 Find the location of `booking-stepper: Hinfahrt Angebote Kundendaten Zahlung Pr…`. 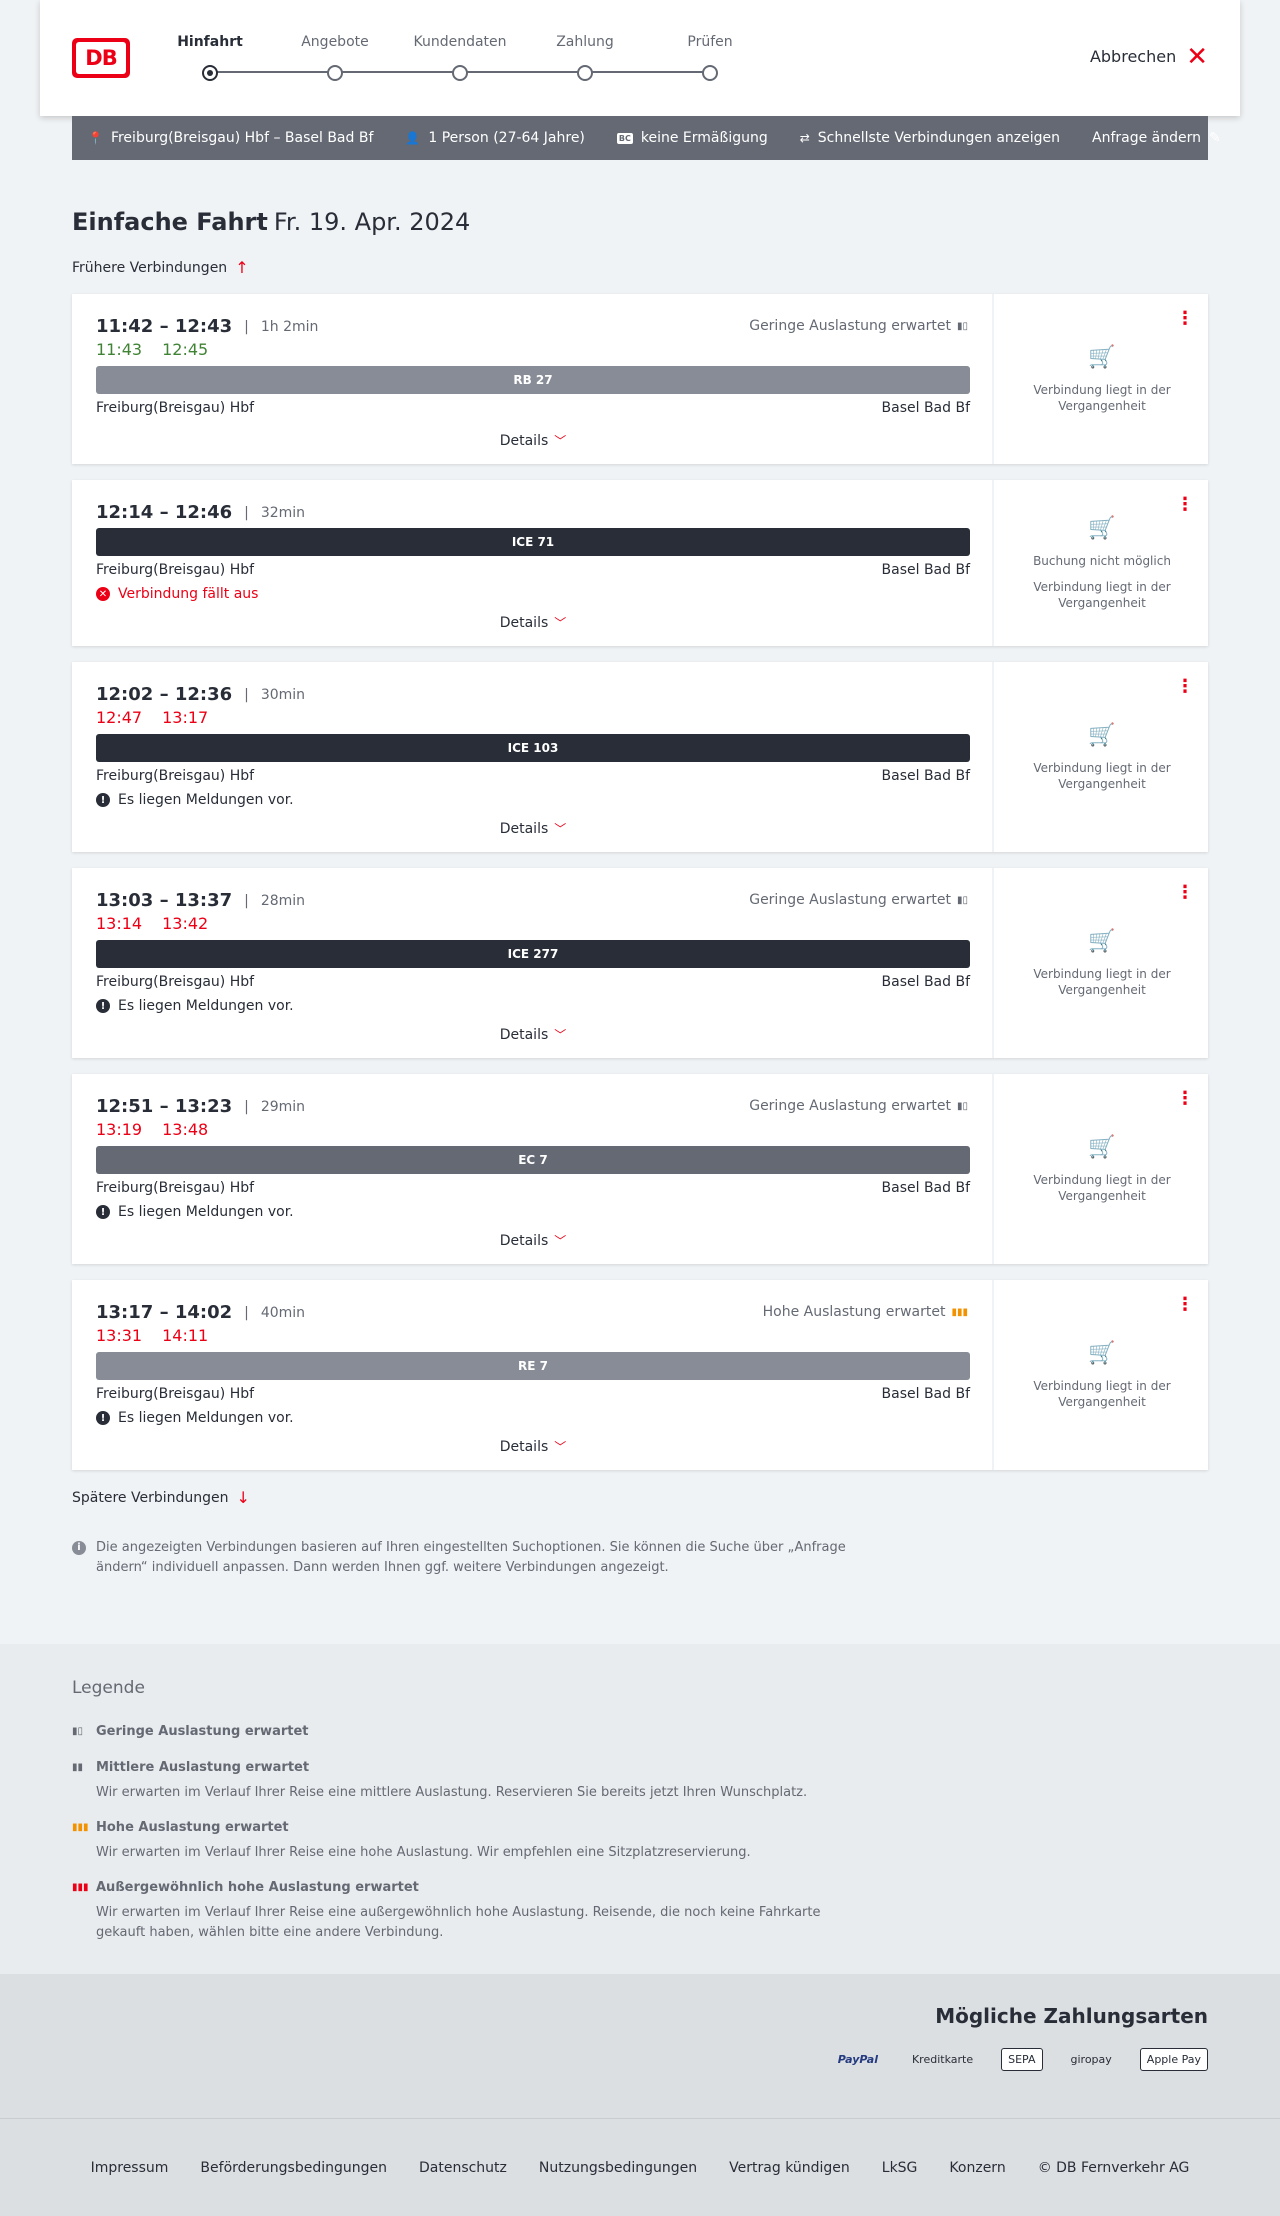

booking-stepper: Hinfahrt Angebote Kundendaten Zahlung Pr… is located at coordinates (447, 59).